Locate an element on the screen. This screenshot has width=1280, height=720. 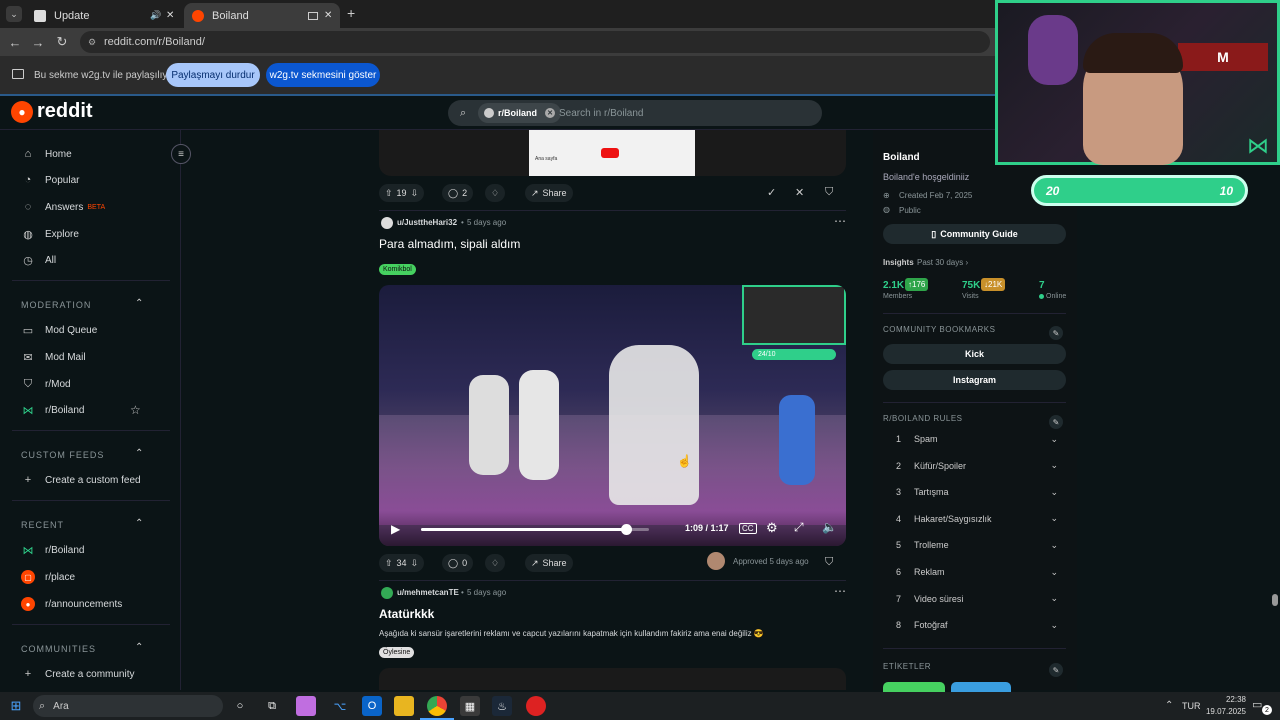
seek-handle is located at coordinates (627, 529).